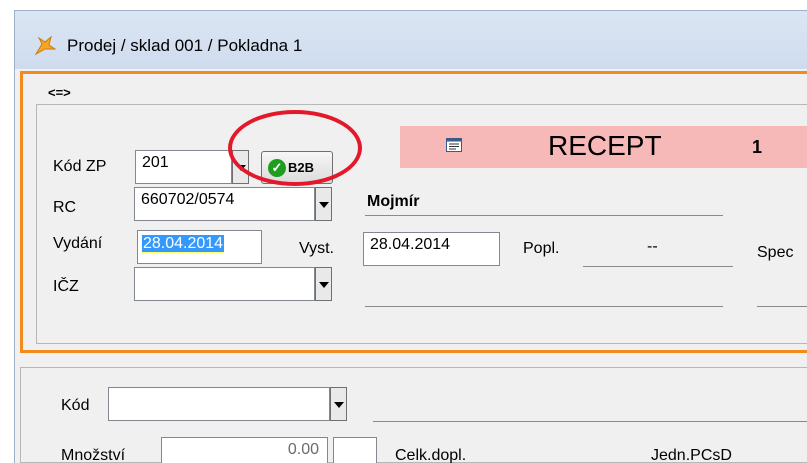 This screenshot has height=463, width=807. Describe the element at coordinates (541, 248) in the screenshot. I see `popl-label: Popl.` at that location.